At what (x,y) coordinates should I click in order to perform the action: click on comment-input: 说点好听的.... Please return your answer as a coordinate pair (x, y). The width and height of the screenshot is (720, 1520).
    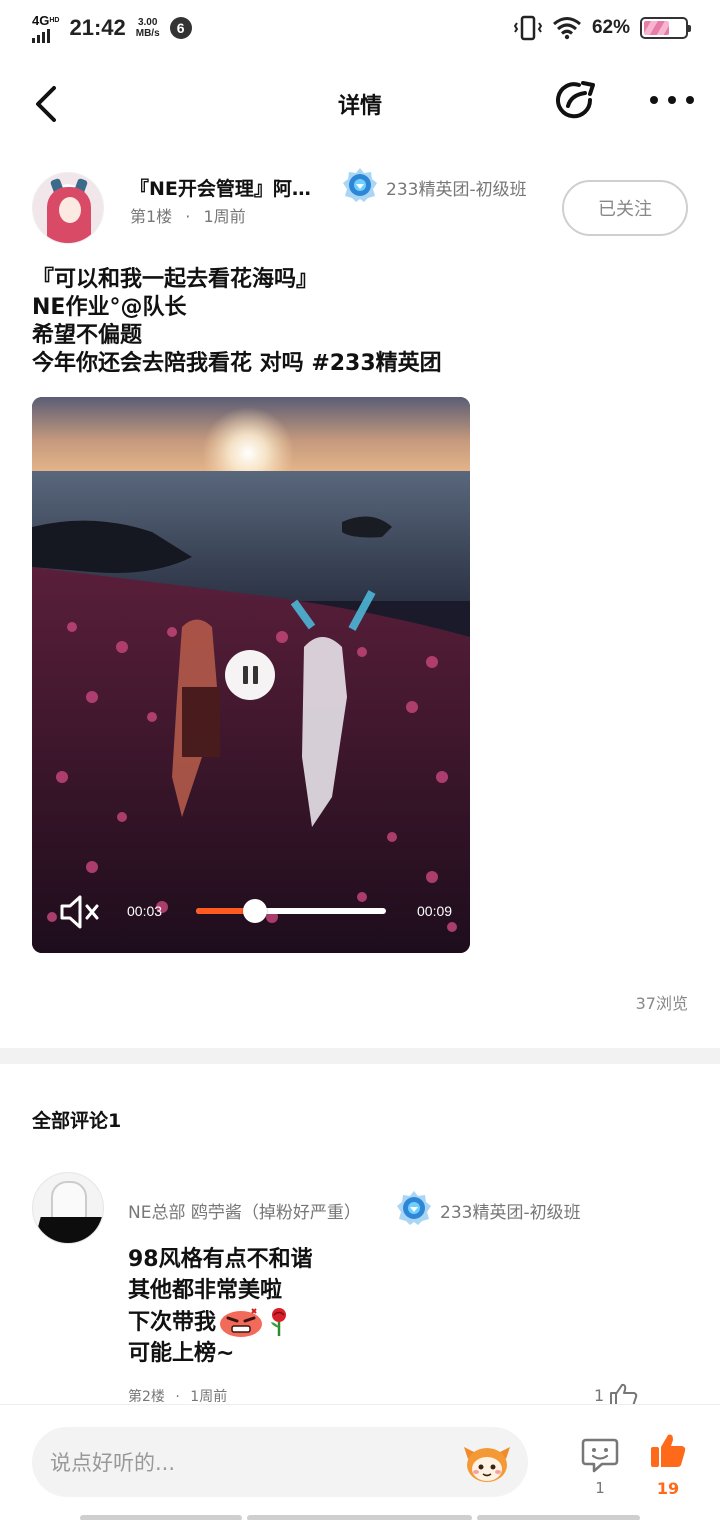
    Looking at the image, I should click on (280, 1462).